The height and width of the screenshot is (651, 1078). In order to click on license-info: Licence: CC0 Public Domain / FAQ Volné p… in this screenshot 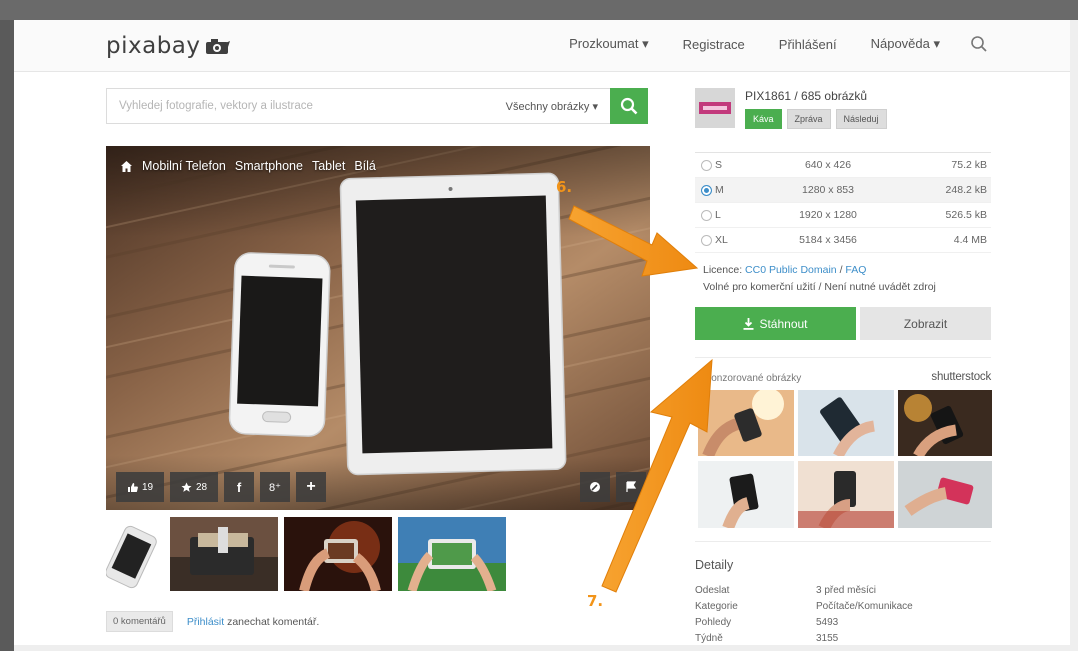, I will do `click(819, 279)`.